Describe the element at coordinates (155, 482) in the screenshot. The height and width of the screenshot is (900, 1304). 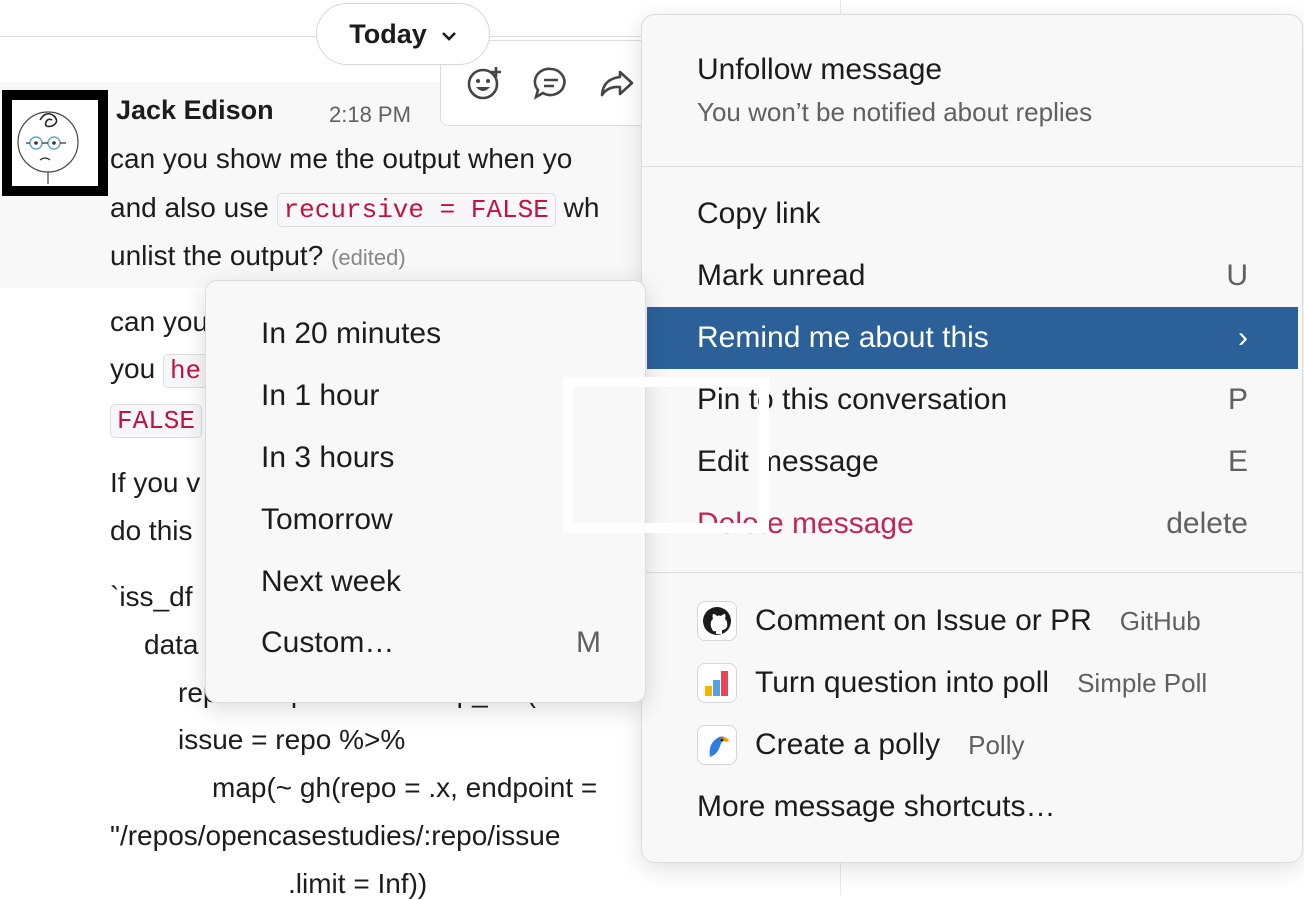
I see `message-text-line: If you v` at that location.